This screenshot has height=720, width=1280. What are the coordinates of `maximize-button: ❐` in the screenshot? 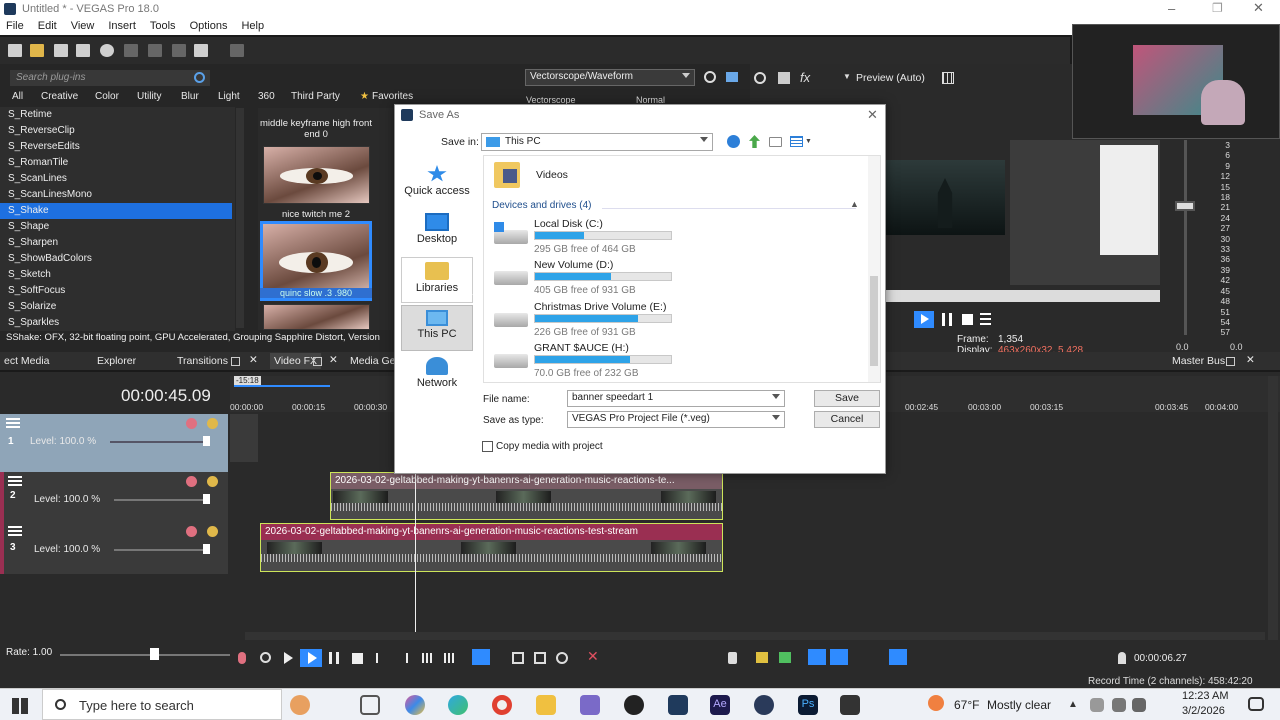 It's located at (1217, 8).